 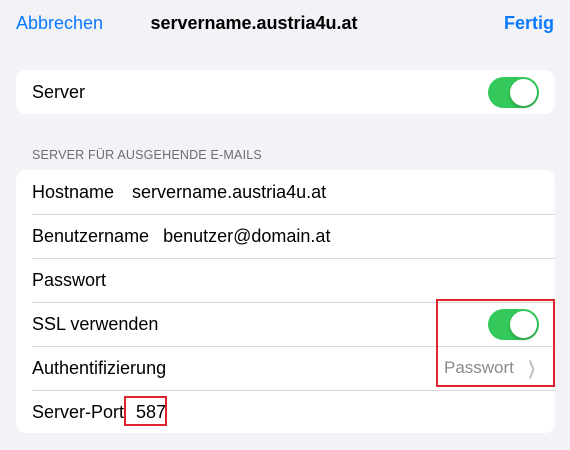 I want to click on nav-title-wrap: servername.austria4u.at, so click(x=285, y=23).